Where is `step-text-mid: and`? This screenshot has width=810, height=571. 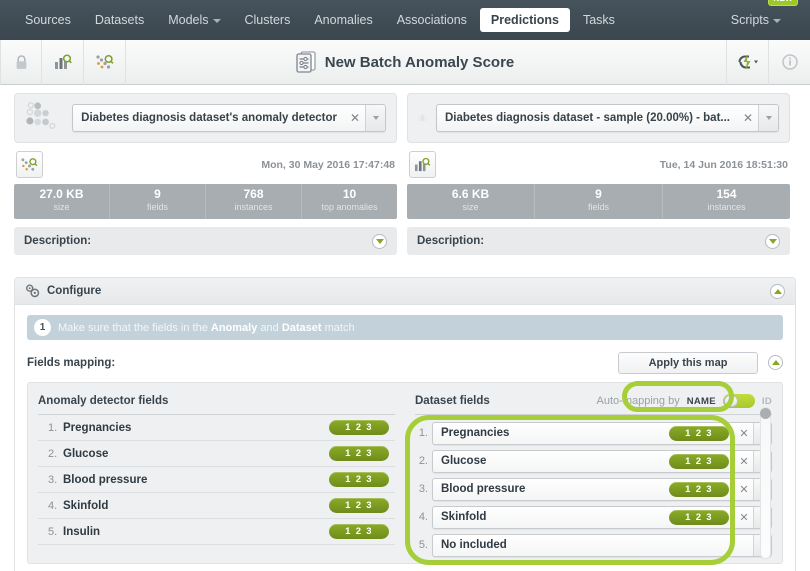 step-text-mid: and is located at coordinates (269, 327).